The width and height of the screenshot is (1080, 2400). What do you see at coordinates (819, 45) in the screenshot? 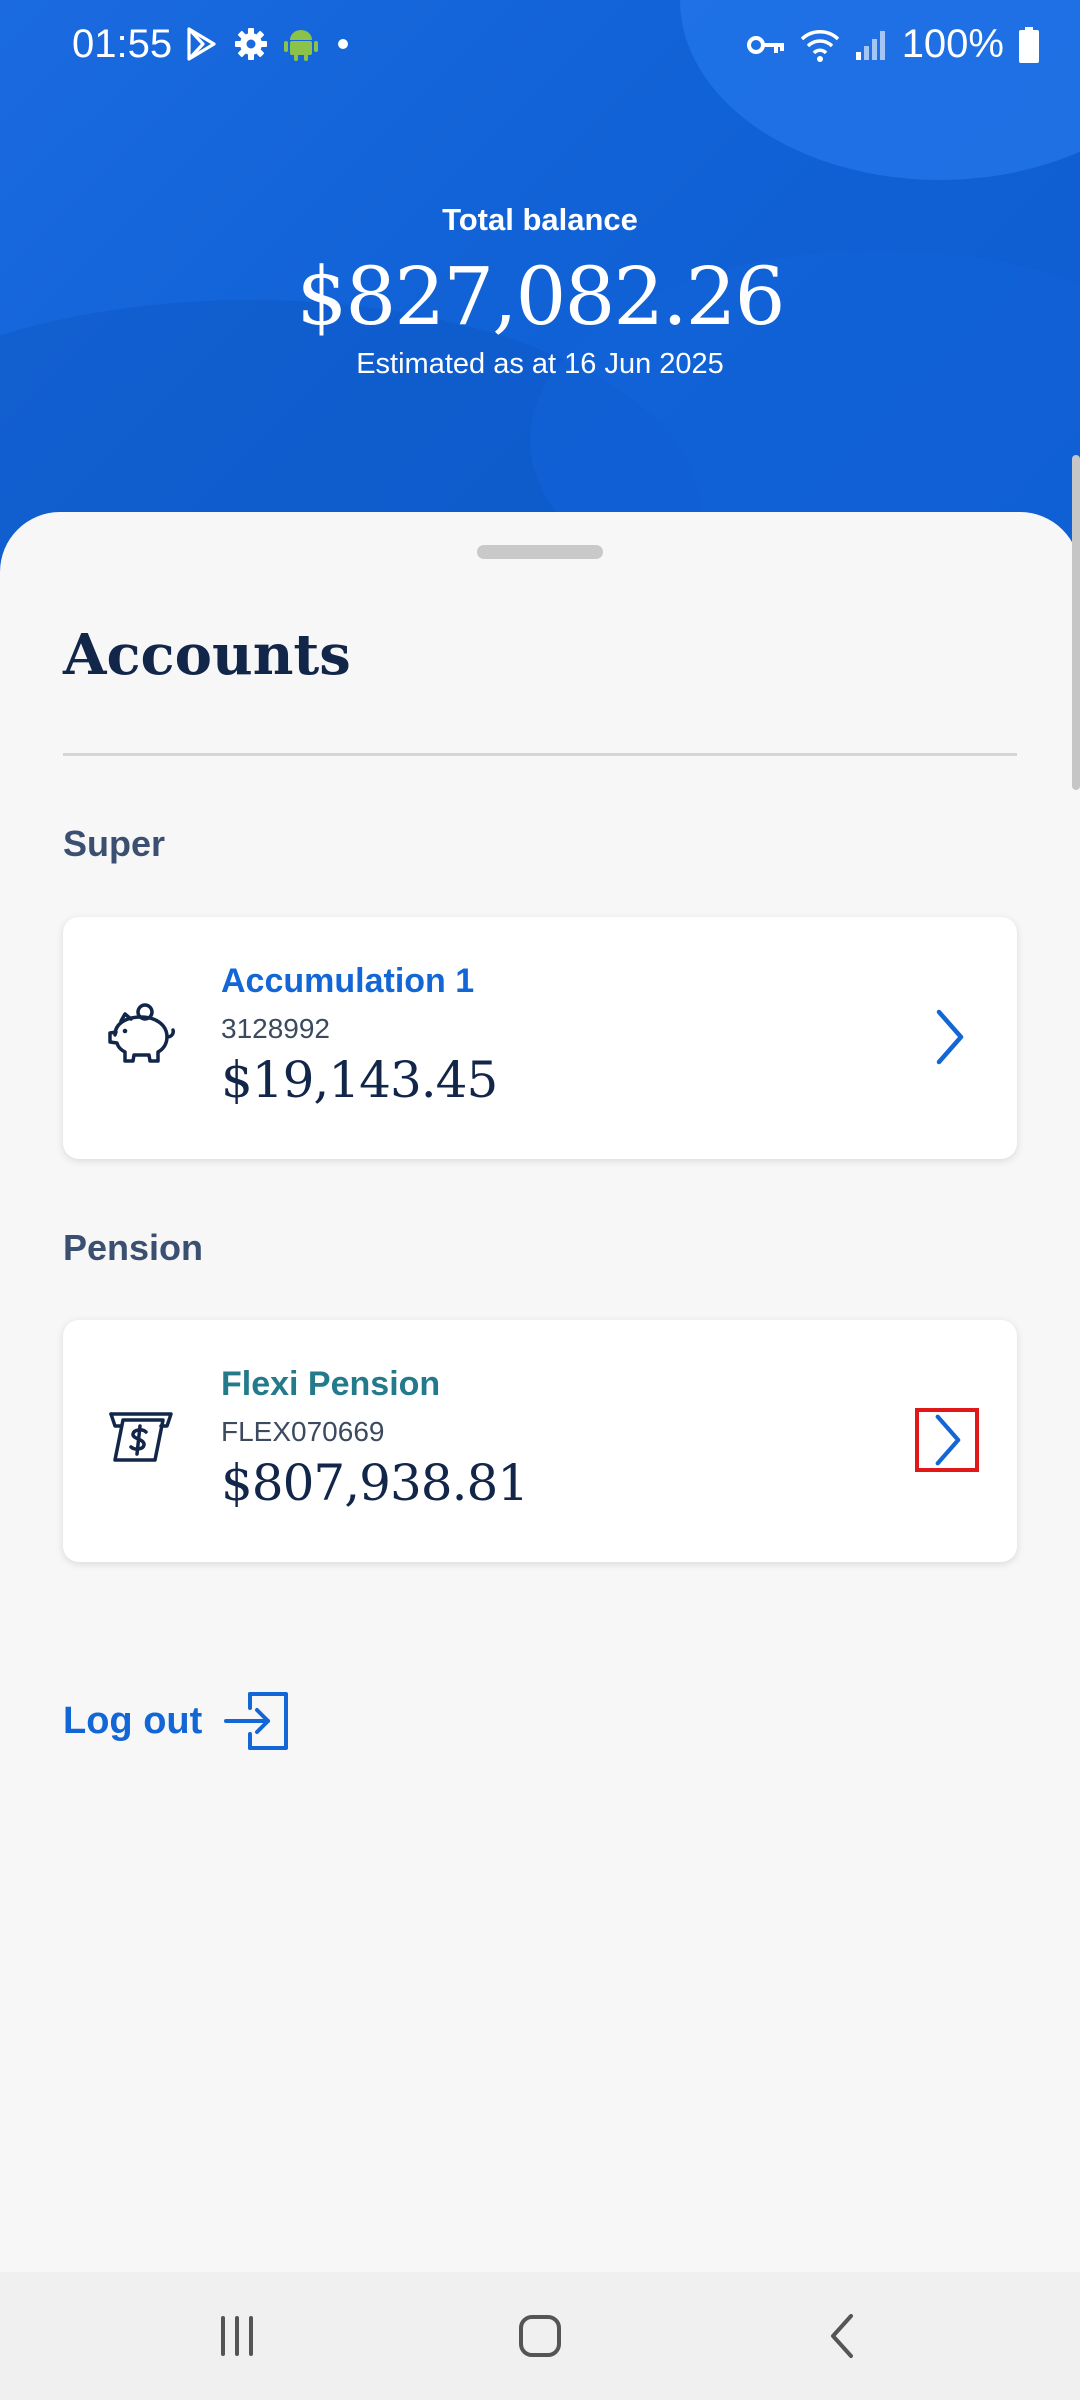
I see `wifi-icon` at bounding box center [819, 45].